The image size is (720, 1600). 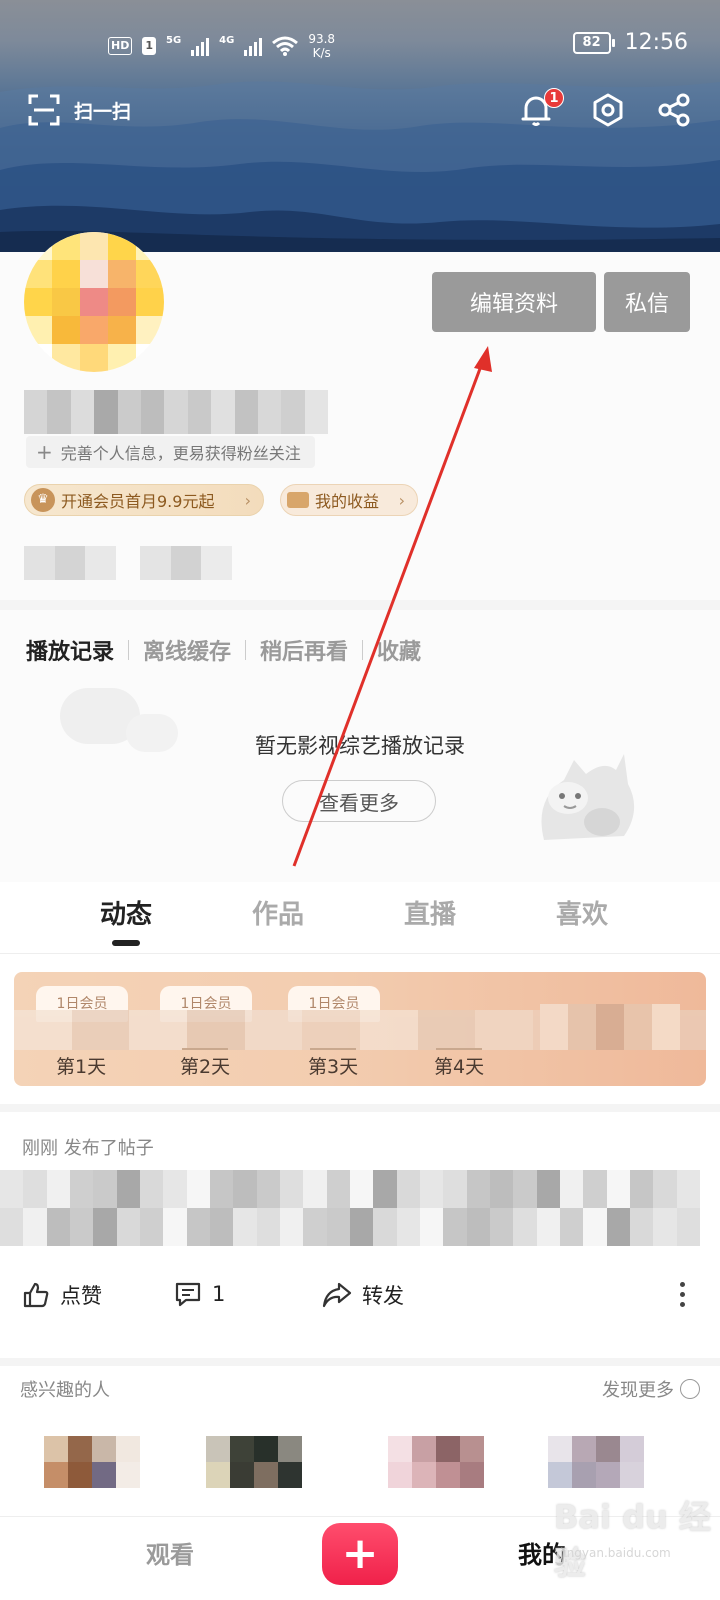 What do you see at coordinates (126, 920) in the screenshot?
I see `tab-activity: 动态` at bounding box center [126, 920].